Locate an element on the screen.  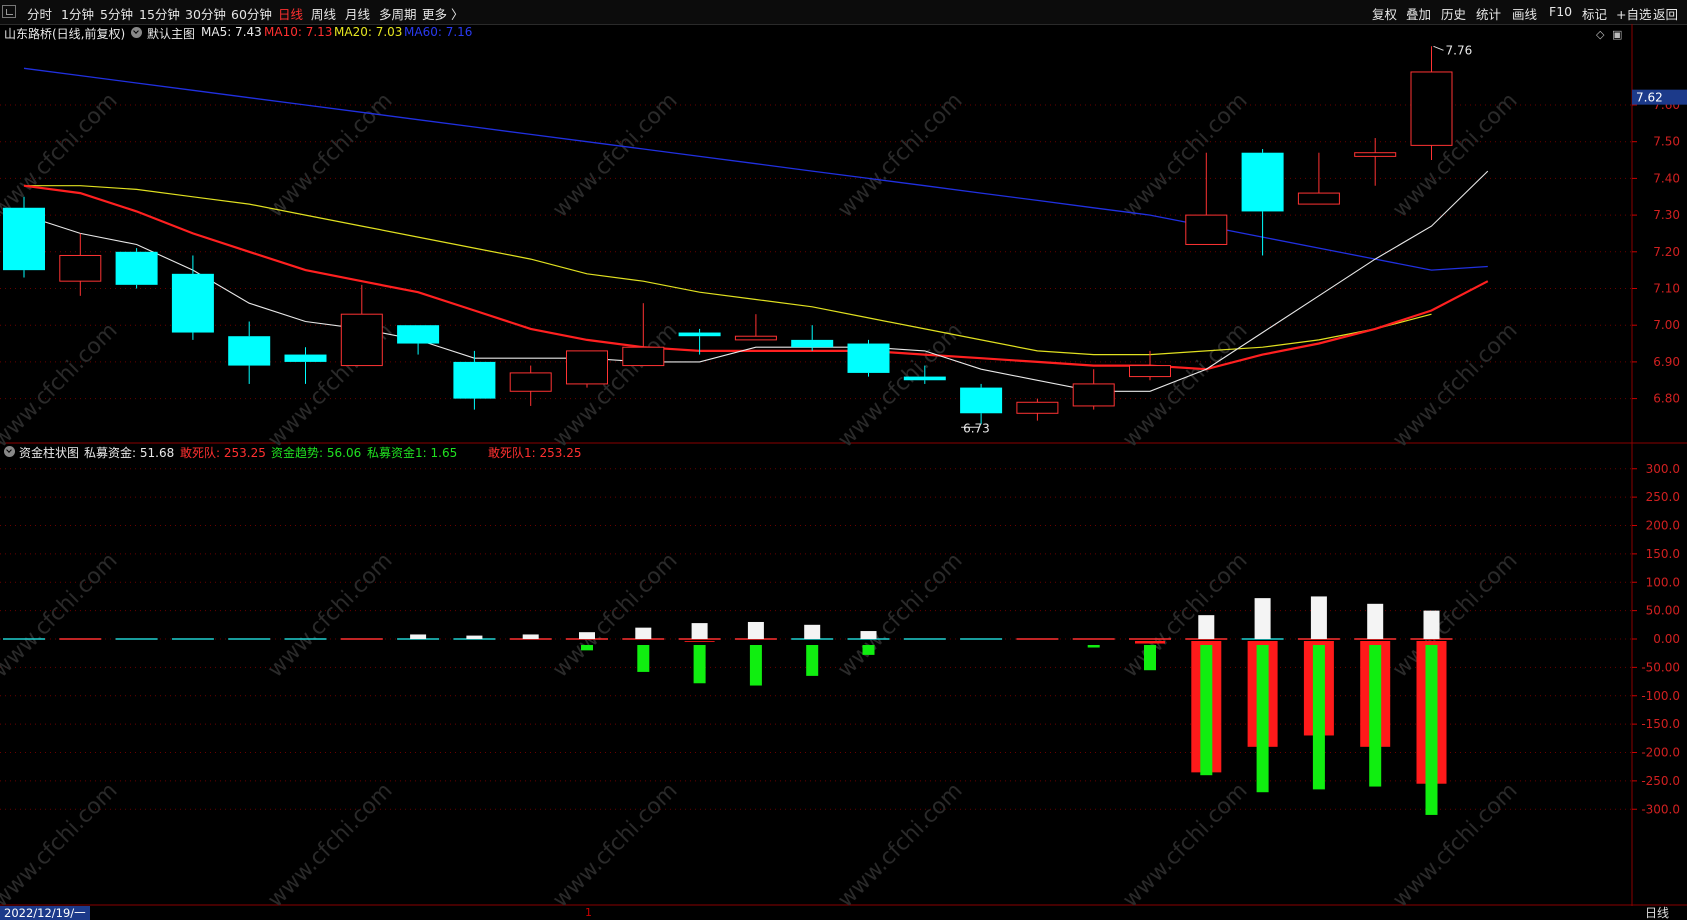
fund-tick-label: -100.0 is located at coordinates (1660, 696).